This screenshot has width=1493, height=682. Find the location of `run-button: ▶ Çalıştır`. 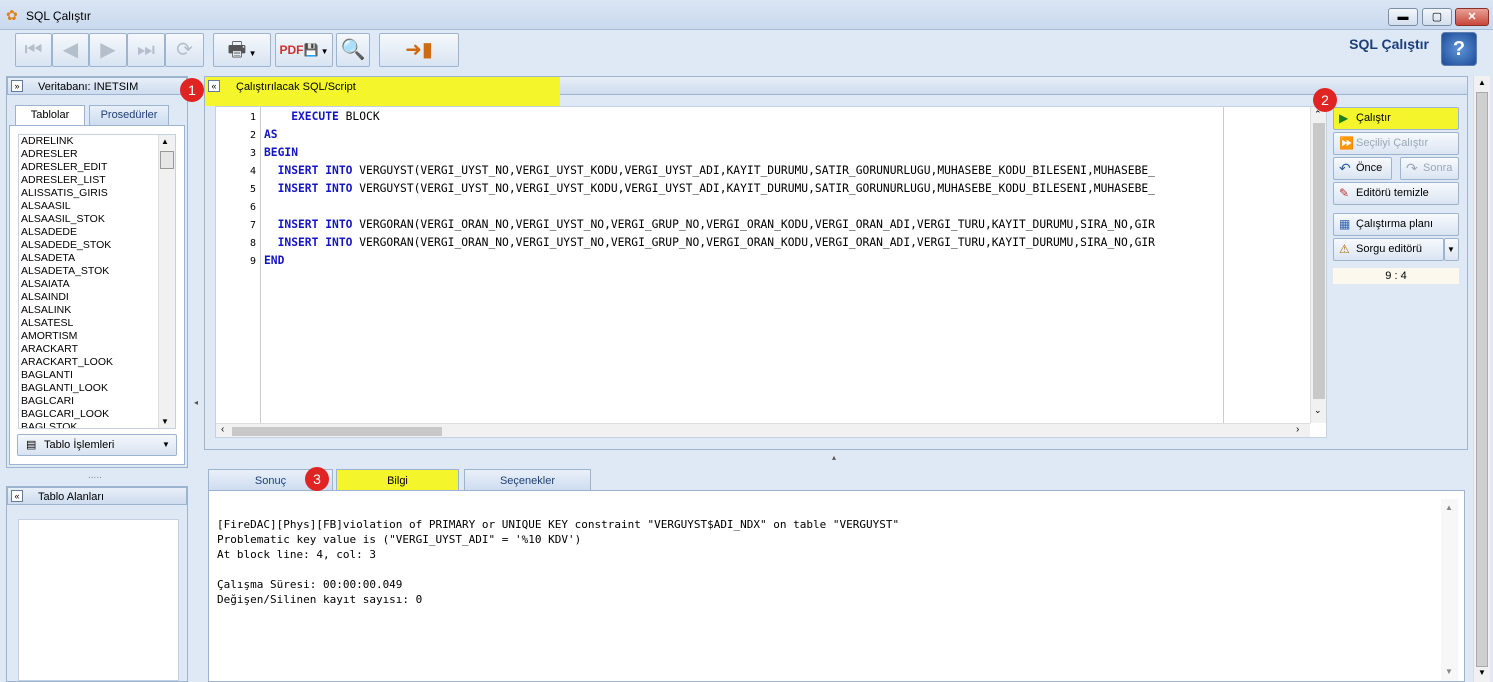

run-button: ▶ Çalıştır is located at coordinates (1396, 118).